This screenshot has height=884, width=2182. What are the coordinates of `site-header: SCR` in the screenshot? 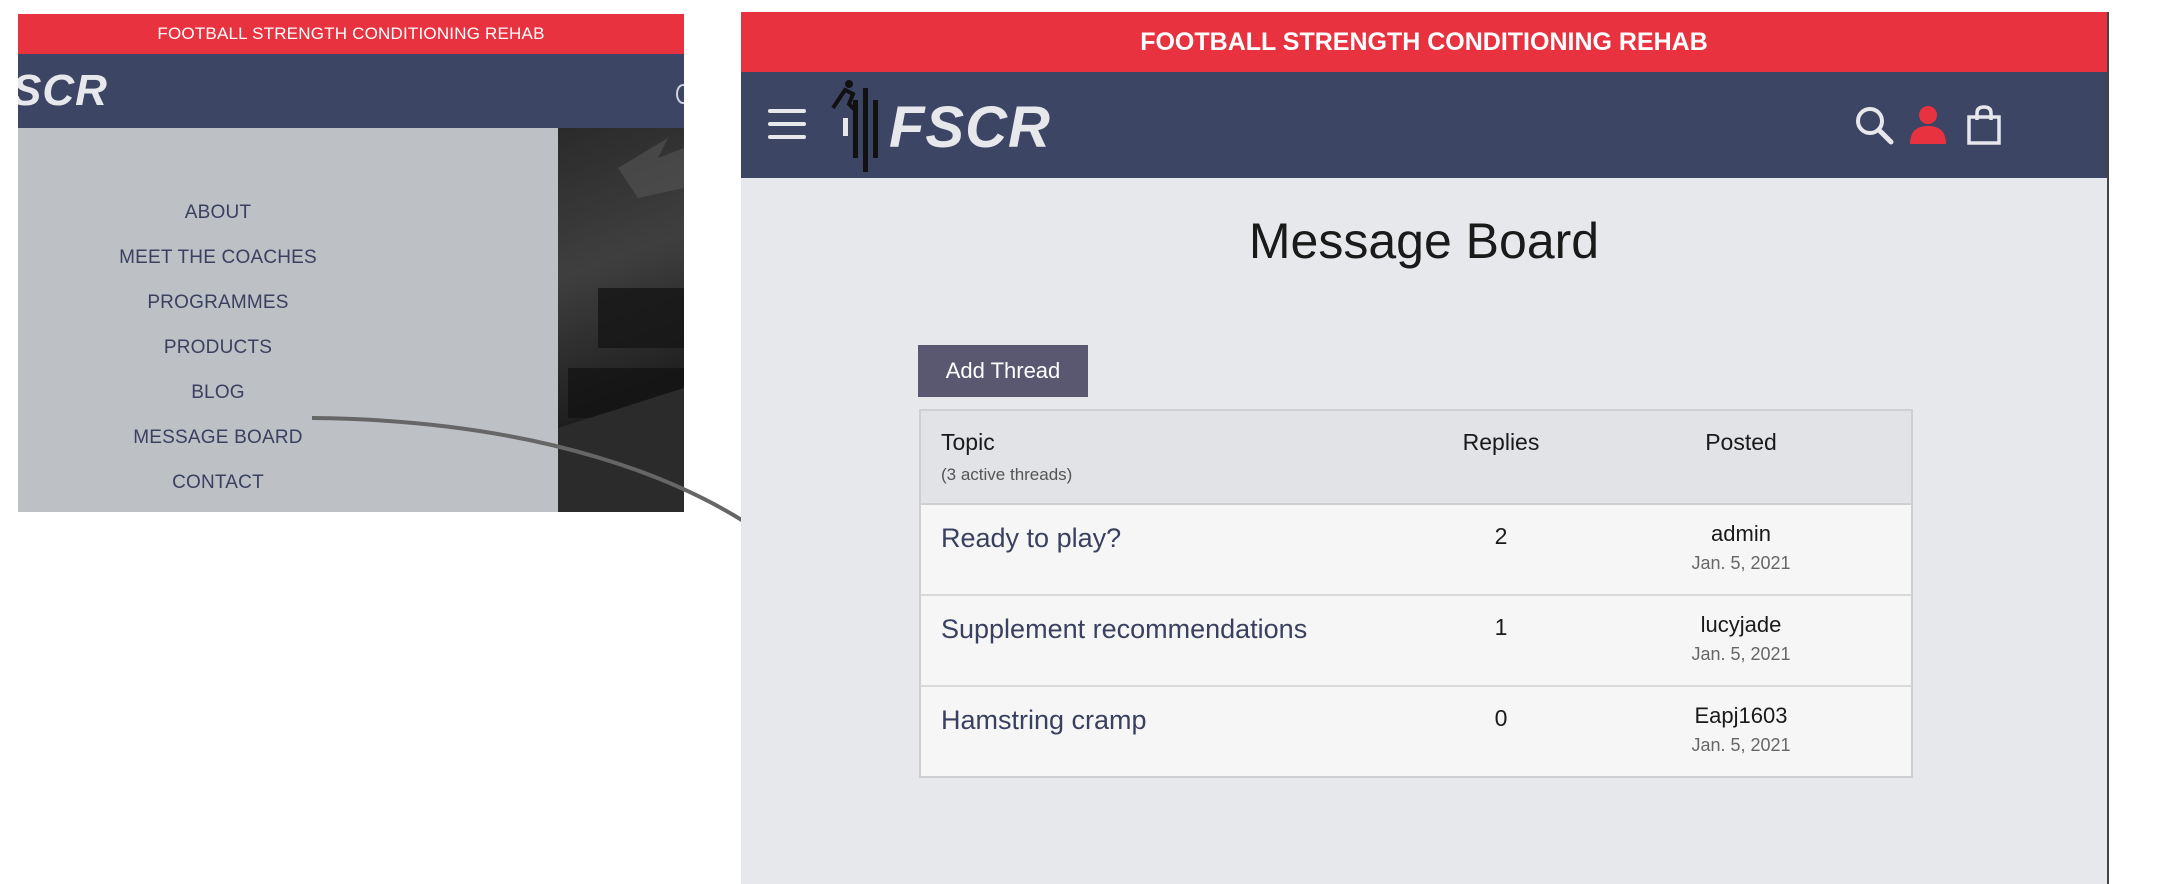 It's located at (351, 91).